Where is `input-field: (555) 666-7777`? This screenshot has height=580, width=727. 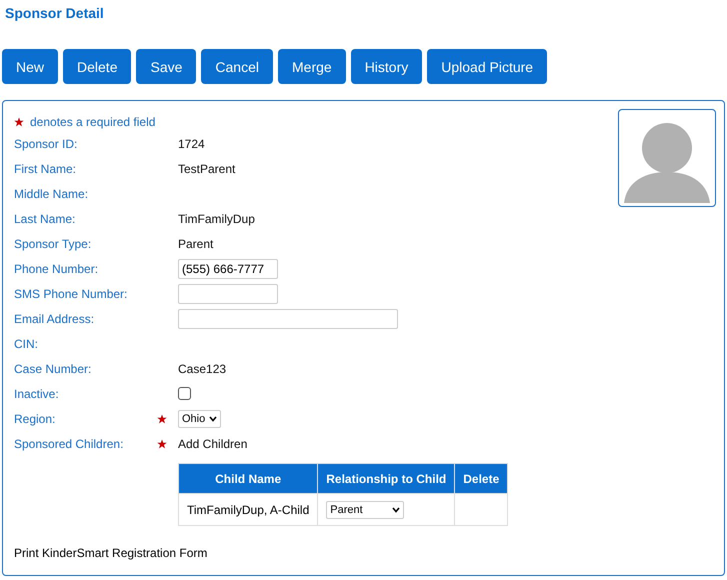 input-field: (555) 666-7777 is located at coordinates (228, 268).